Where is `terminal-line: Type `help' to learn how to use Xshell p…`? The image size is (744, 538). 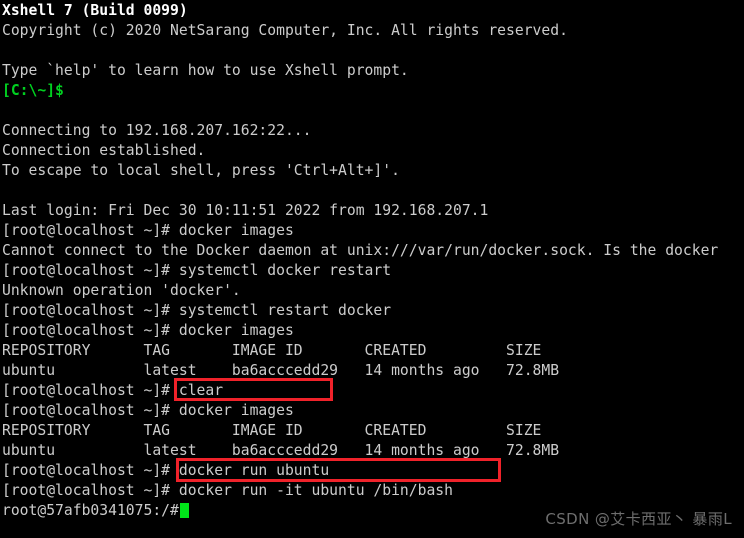 terminal-line: Type `help' to learn how to use Xshell p… is located at coordinates (205, 70).